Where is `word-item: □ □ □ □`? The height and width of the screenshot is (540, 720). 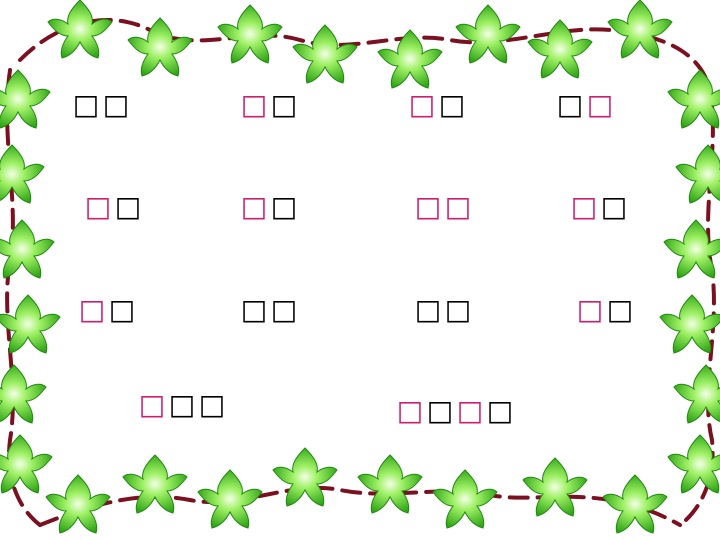
word-item: □ □ □ □ is located at coordinates (455, 411).